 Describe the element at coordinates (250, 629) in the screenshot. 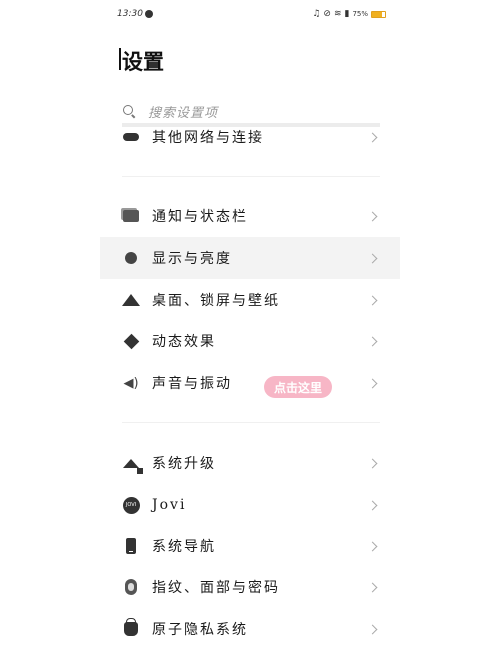

I see `settings-item-atomic-privacy: 原子隐私系统` at that location.